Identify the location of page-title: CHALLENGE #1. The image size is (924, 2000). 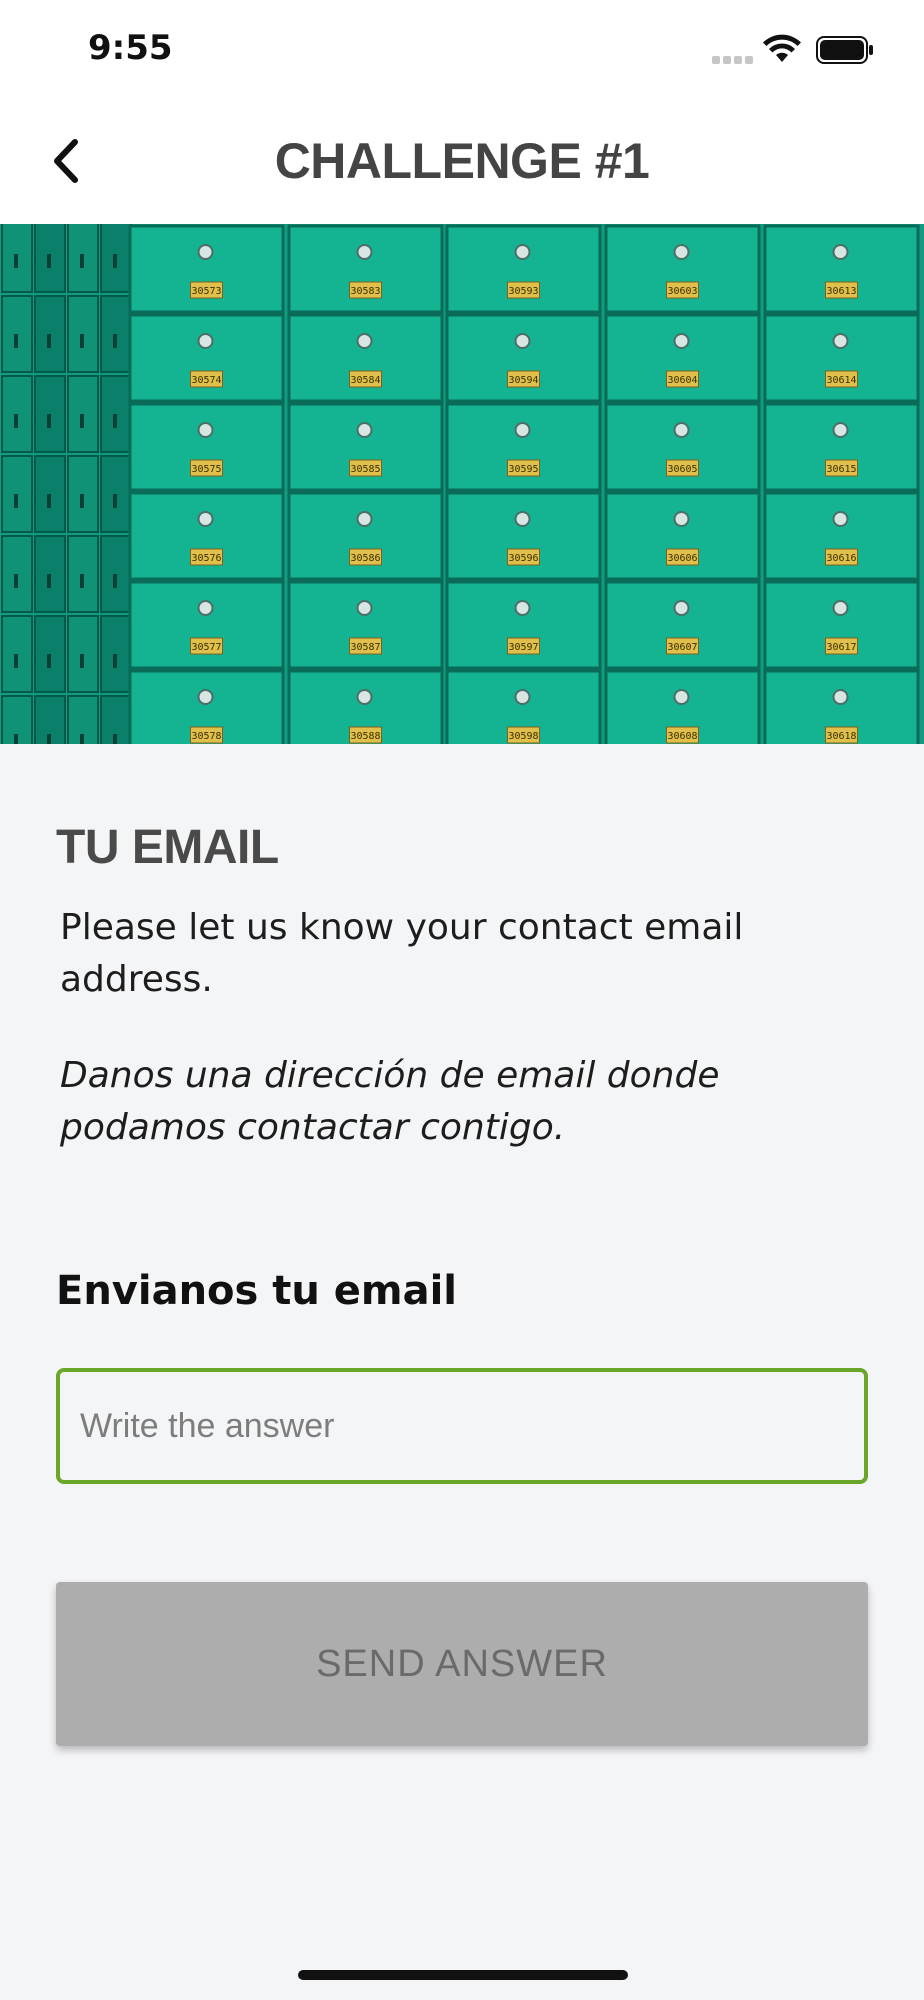
(462, 161).